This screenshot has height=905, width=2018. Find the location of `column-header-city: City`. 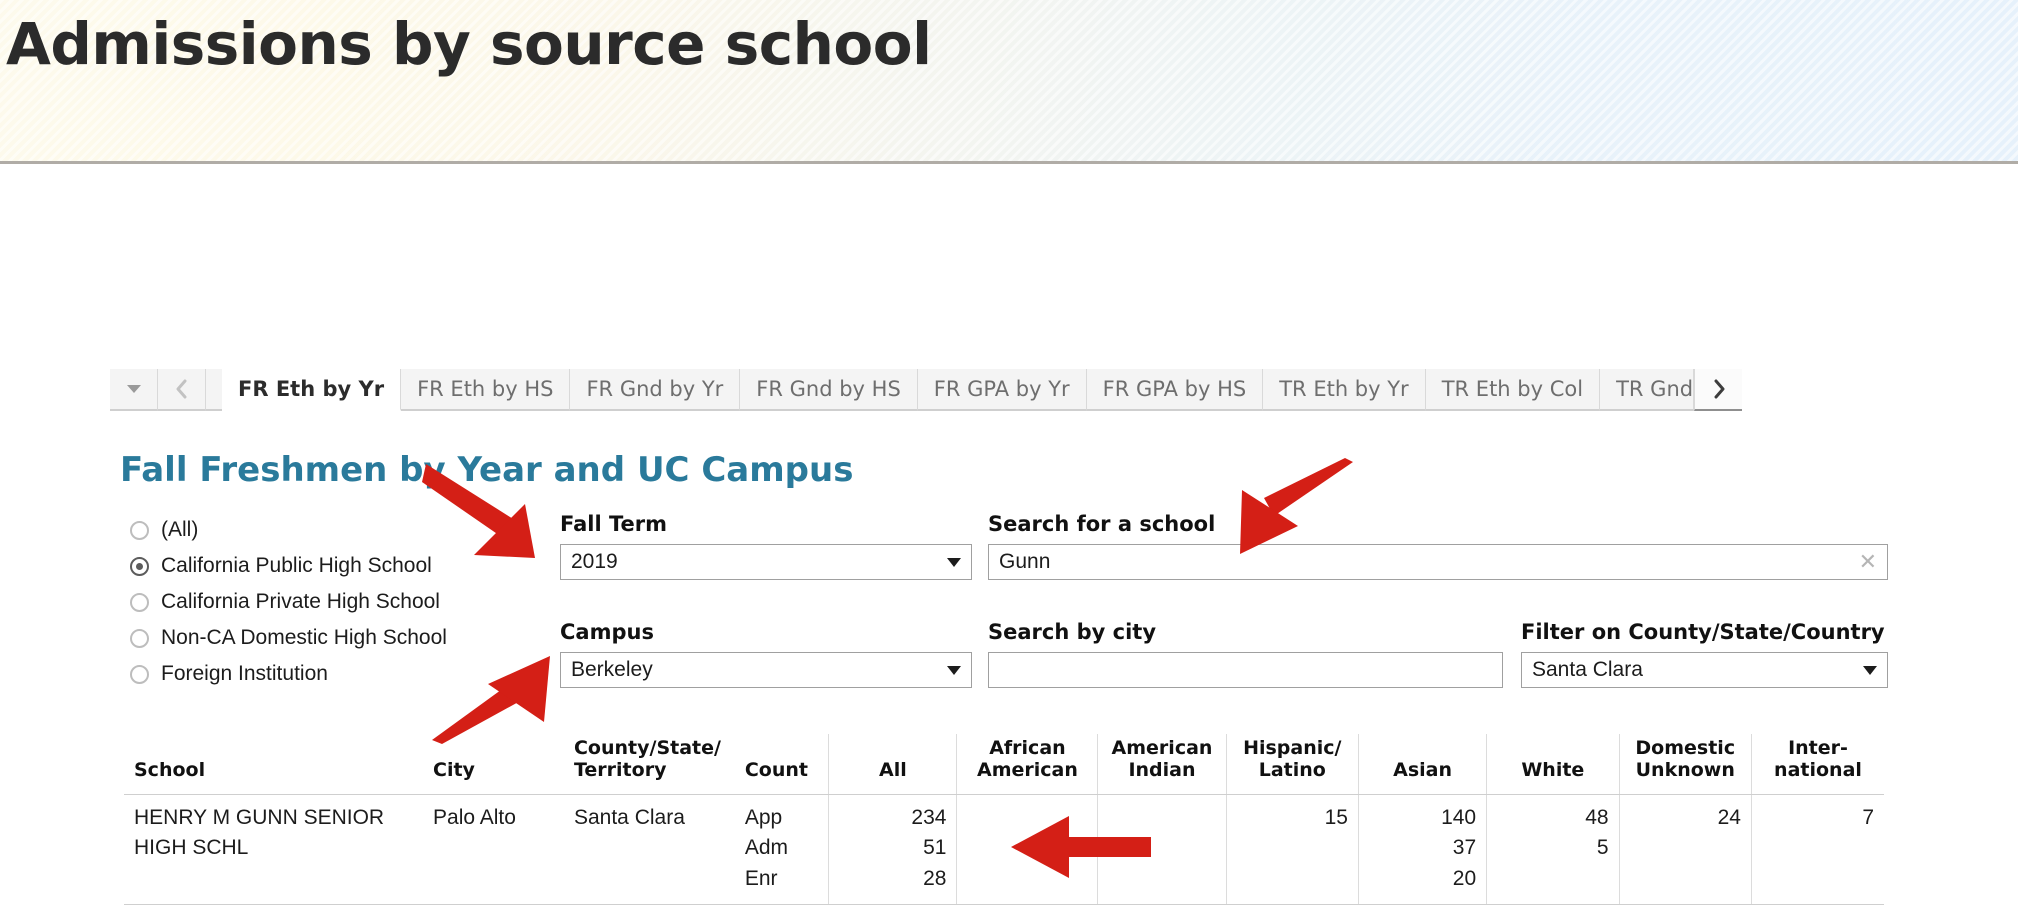

column-header-city: City is located at coordinates (493, 764).